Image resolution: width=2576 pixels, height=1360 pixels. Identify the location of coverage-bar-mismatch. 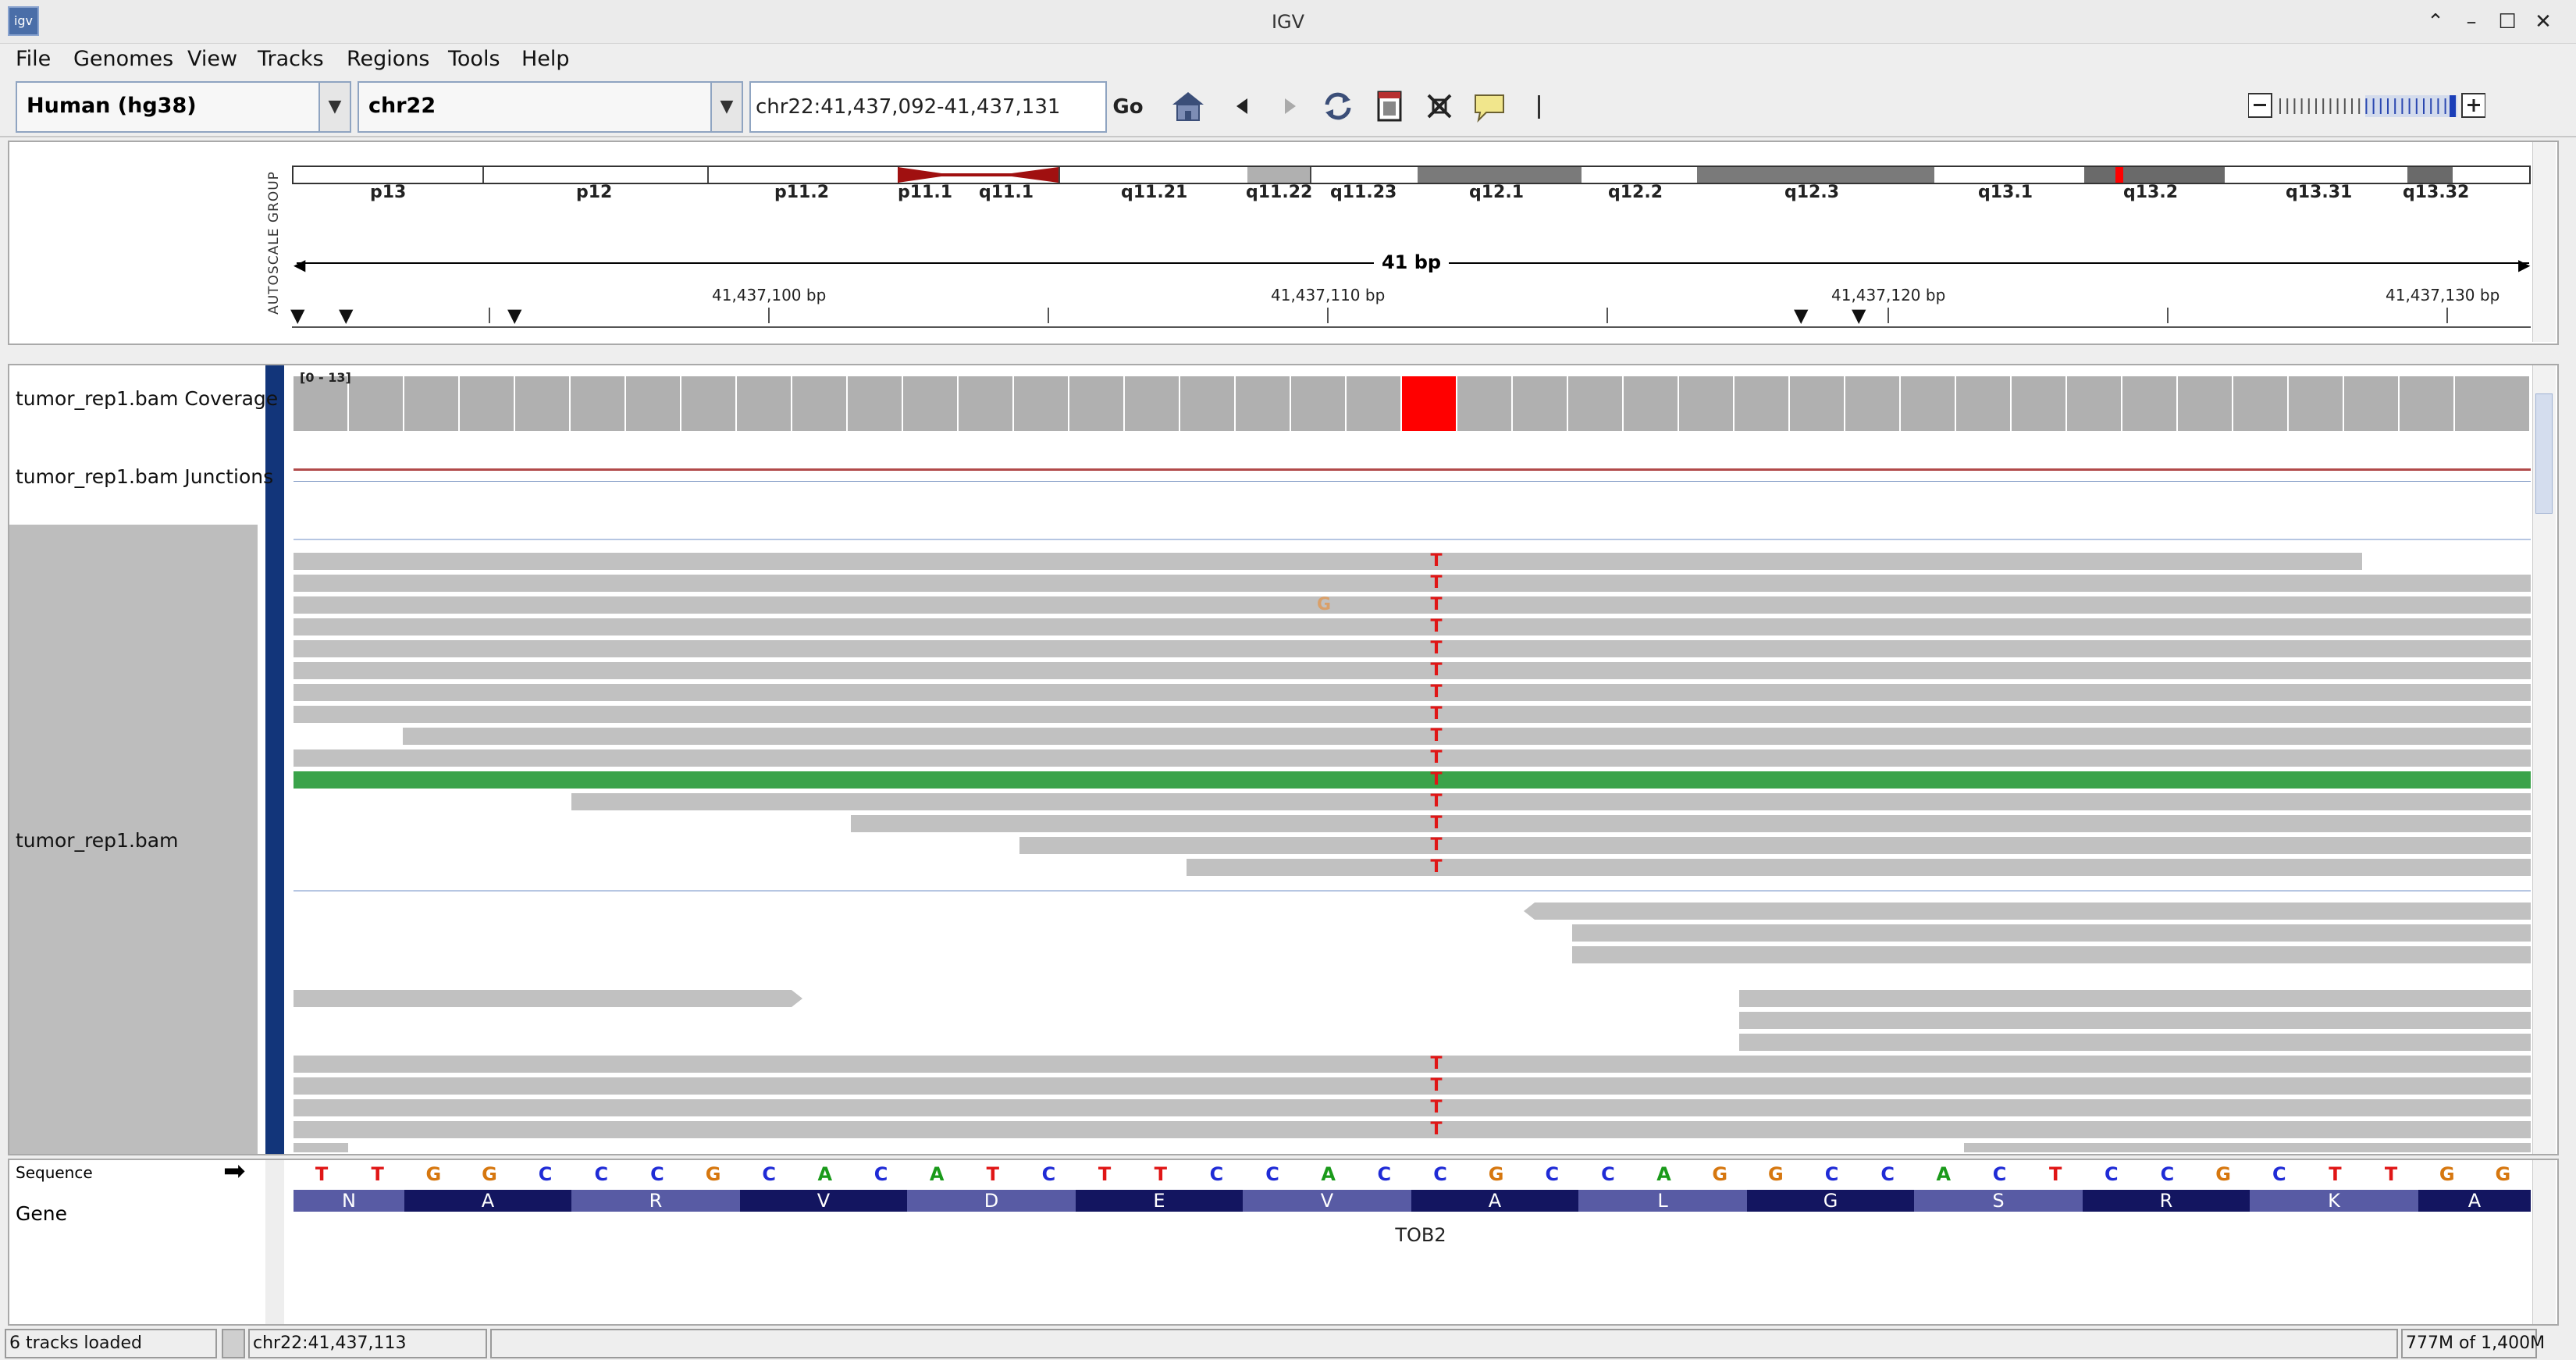
(1429, 403).